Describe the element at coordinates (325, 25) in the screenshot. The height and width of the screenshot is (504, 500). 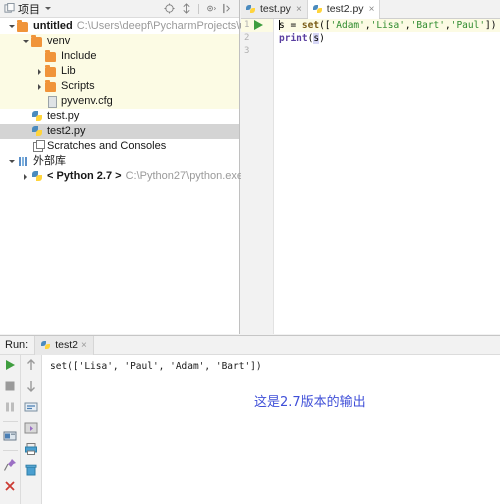
I see `code-token: ([` at that location.